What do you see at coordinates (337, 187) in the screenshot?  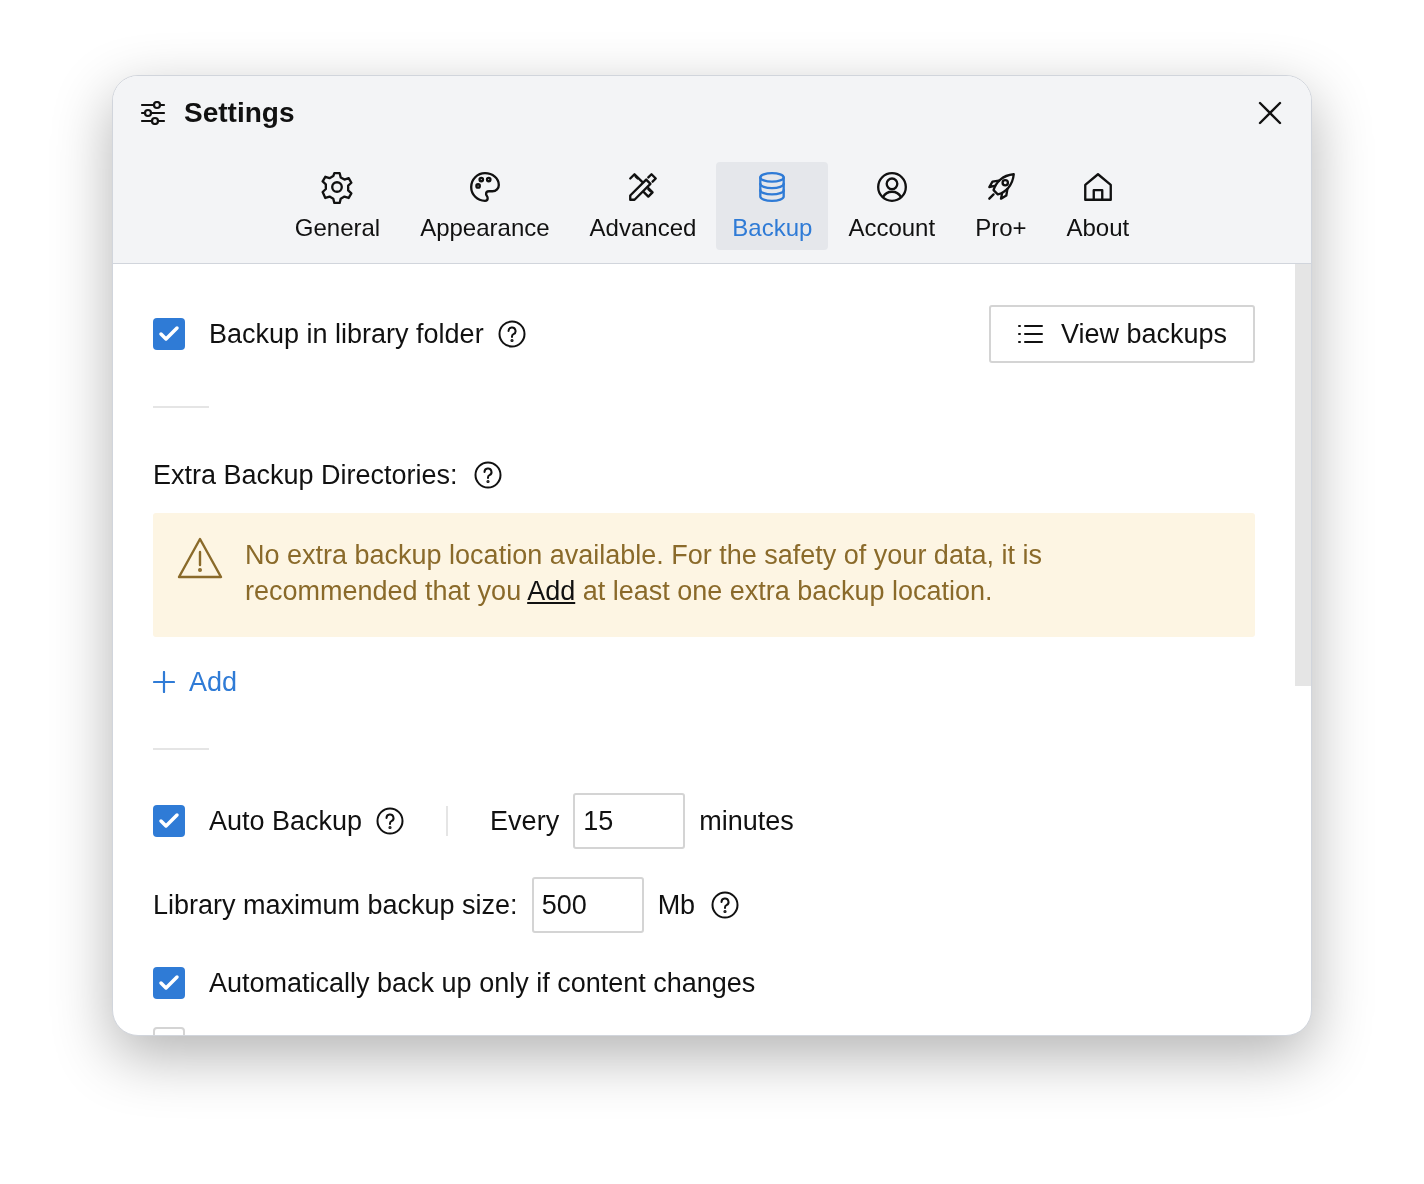 I see `gear-icon` at bounding box center [337, 187].